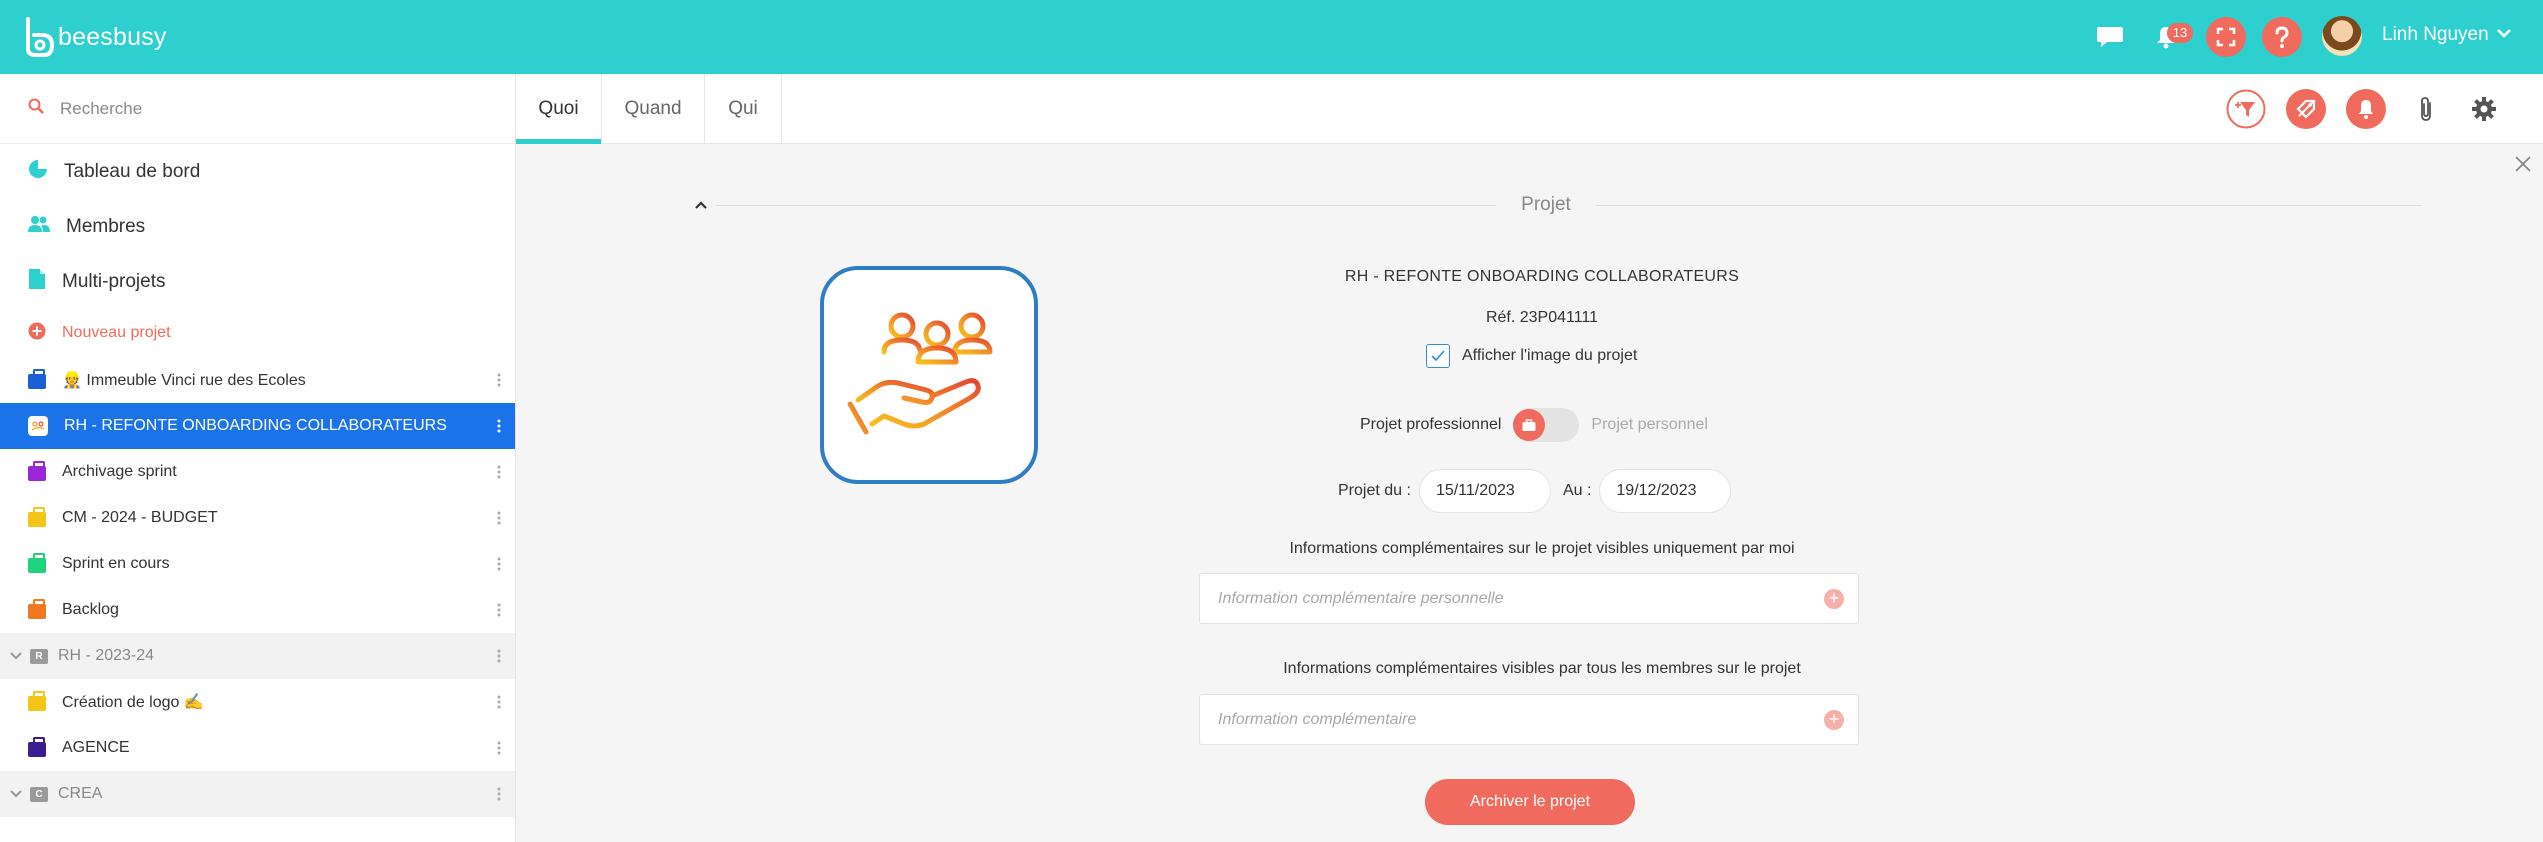  Describe the element at coordinates (257, 171) in the screenshot. I see `sidebar-item-dashboard: Tableau de bord` at that location.